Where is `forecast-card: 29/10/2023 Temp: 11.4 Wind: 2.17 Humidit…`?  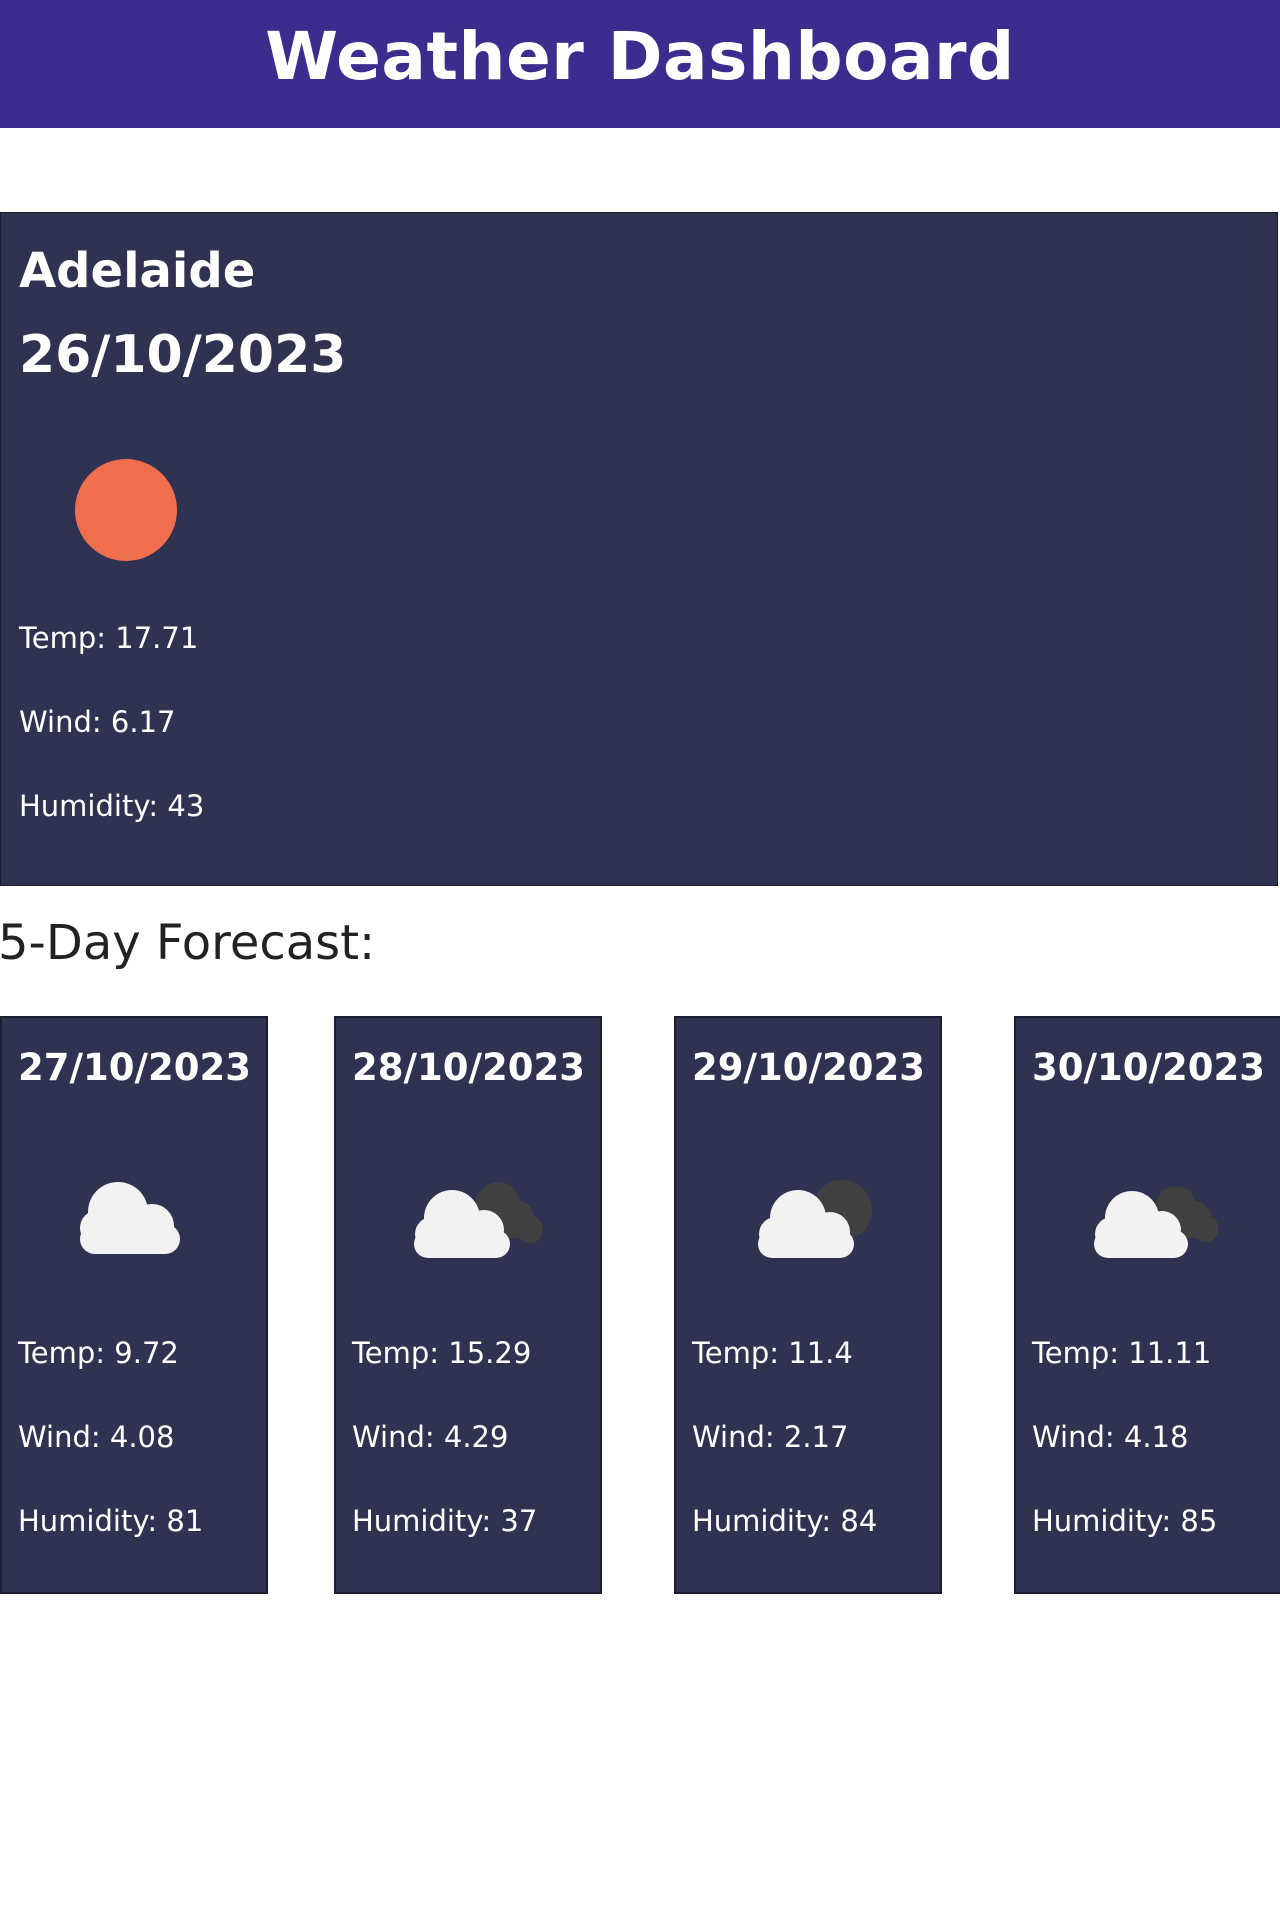 forecast-card: 29/10/2023 Temp: 11.4 Wind: 2.17 Humidit… is located at coordinates (808, 1305).